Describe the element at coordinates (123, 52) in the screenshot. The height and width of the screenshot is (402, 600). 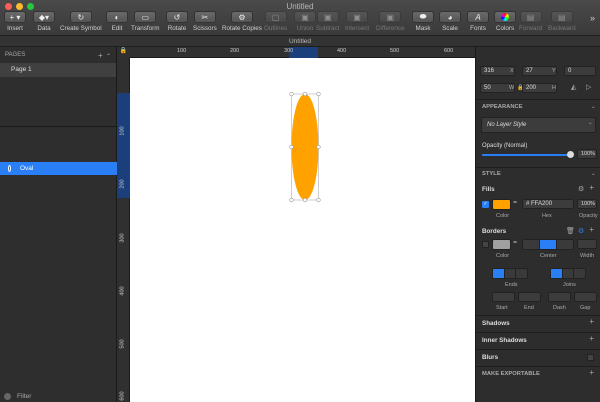
I see `lock-icon: 🔒` at that location.